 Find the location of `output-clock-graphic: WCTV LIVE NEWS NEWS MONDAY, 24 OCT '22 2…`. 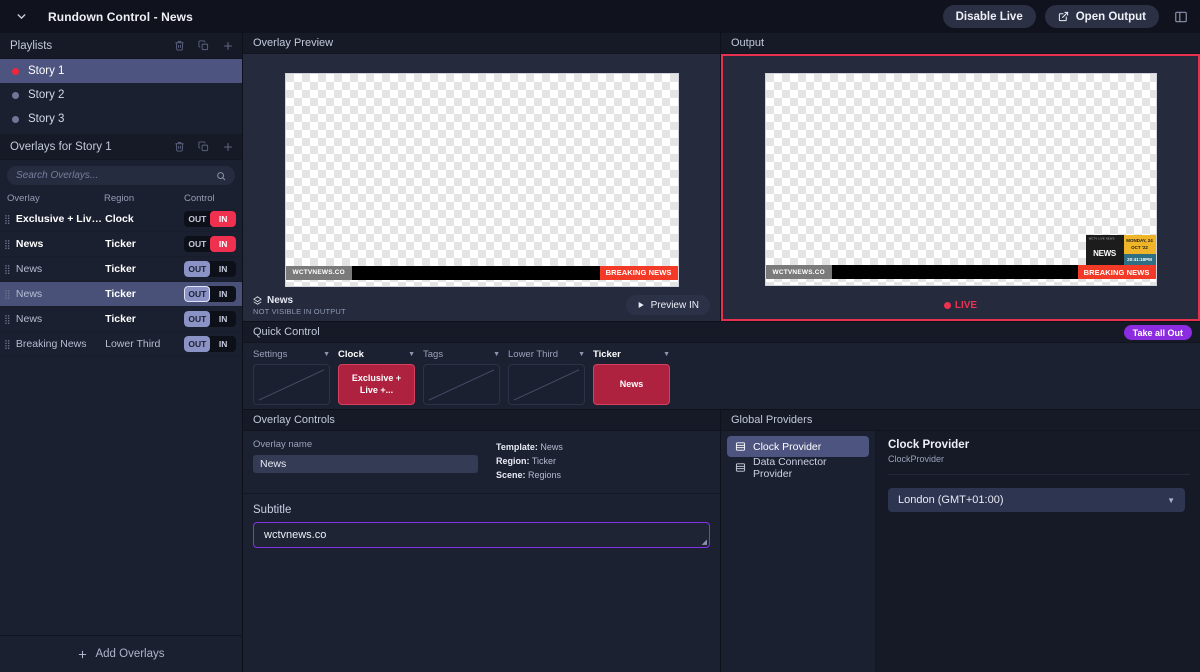

output-clock-graphic: WCTV LIVE NEWS NEWS MONDAY, 24 OCT '22 2… is located at coordinates (1120, 250).